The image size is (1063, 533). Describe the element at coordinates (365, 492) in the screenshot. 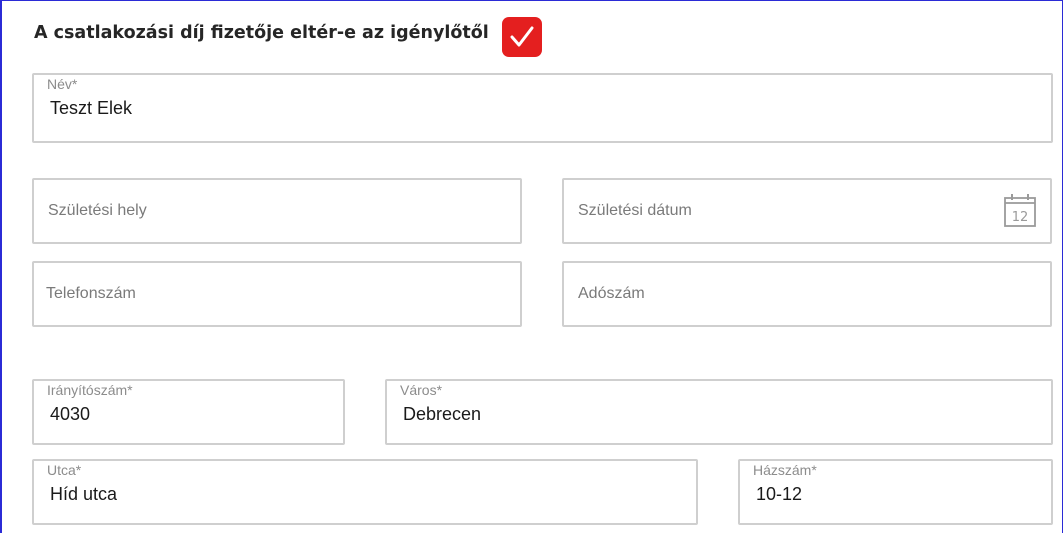

I see `street-field: Utca* Híd utca` at that location.